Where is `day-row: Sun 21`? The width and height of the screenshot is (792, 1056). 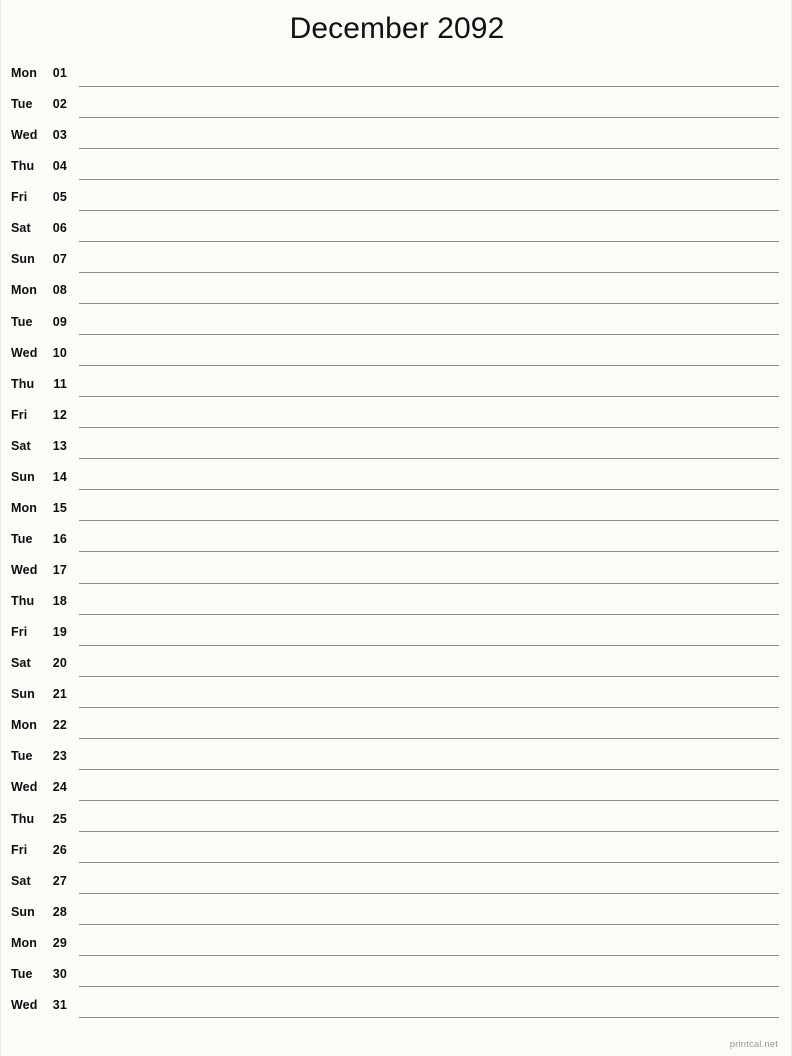 day-row: Sun 21 is located at coordinates (396, 696).